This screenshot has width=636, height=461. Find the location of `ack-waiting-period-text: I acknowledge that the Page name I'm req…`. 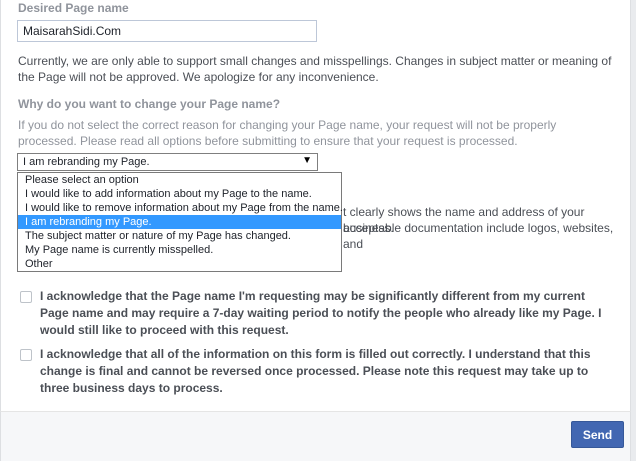

ack-waiting-period-text: I acknowledge that the Page name I'm req… is located at coordinates (321, 313).